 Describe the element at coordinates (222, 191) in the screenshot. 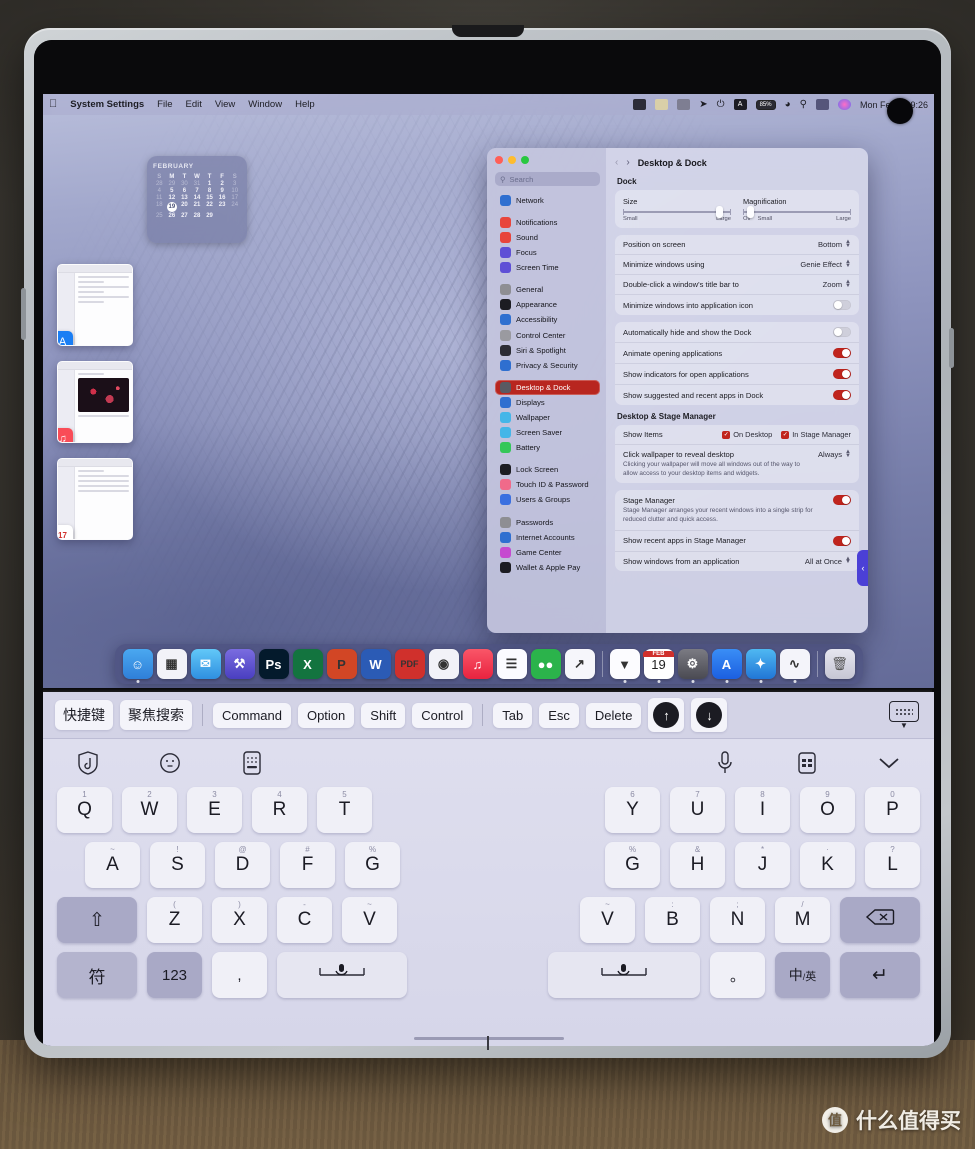

I see `calendar-day: 9` at that location.